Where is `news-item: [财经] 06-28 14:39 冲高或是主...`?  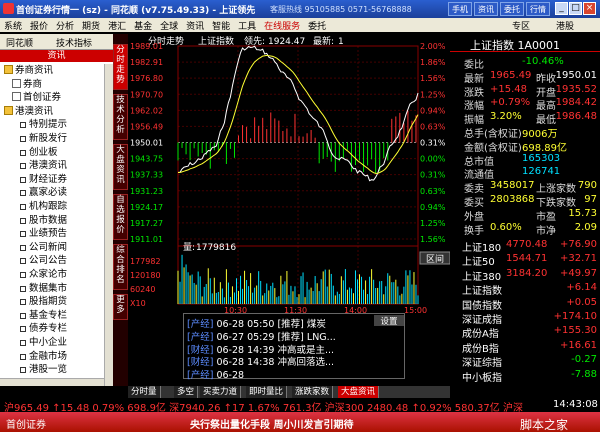 news-item: [财经] 06-28 14:39 冲高或是主... is located at coordinates (260, 349).